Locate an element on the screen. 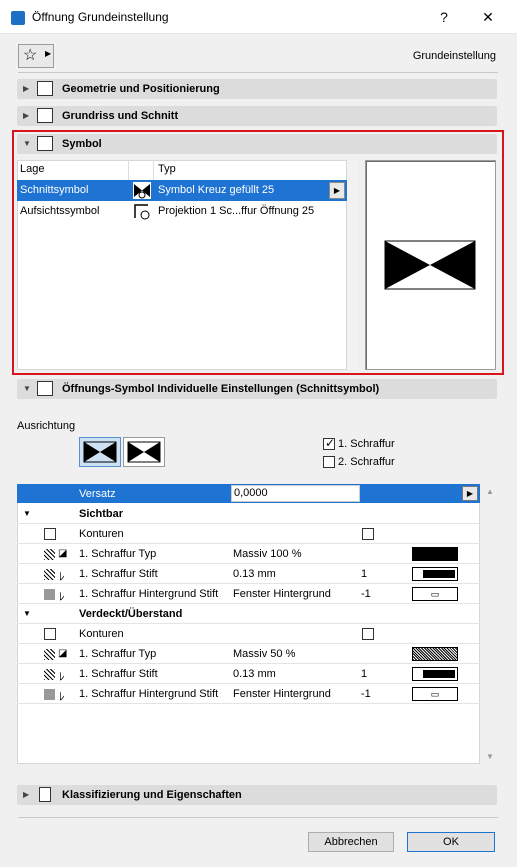 Image resolution: width=517 pixels, height=867 pixels. ausrichtung-label: Ausrichtung is located at coordinates (46, 426).